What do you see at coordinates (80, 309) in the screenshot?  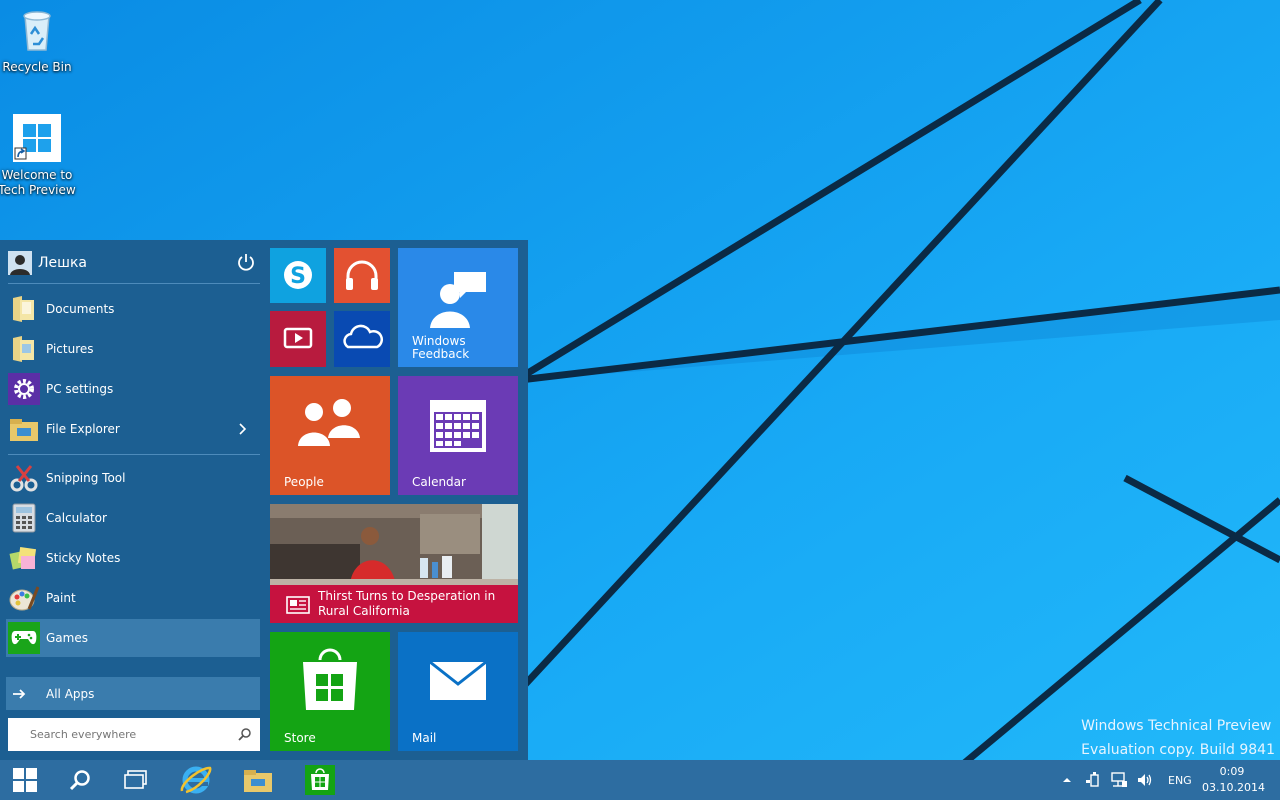 I see `menu-item-label: Documents` at bounding box center [80, 309].